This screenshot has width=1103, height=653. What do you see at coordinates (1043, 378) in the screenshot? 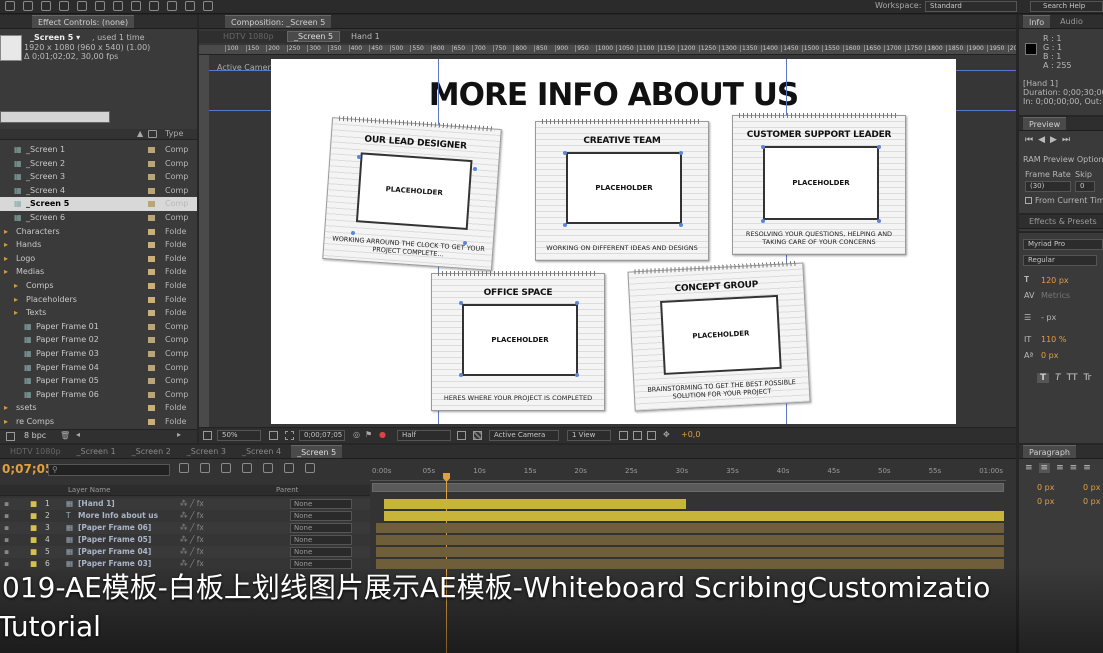
I see `faux-bold-button: T` at bounding box center [1043, 378].